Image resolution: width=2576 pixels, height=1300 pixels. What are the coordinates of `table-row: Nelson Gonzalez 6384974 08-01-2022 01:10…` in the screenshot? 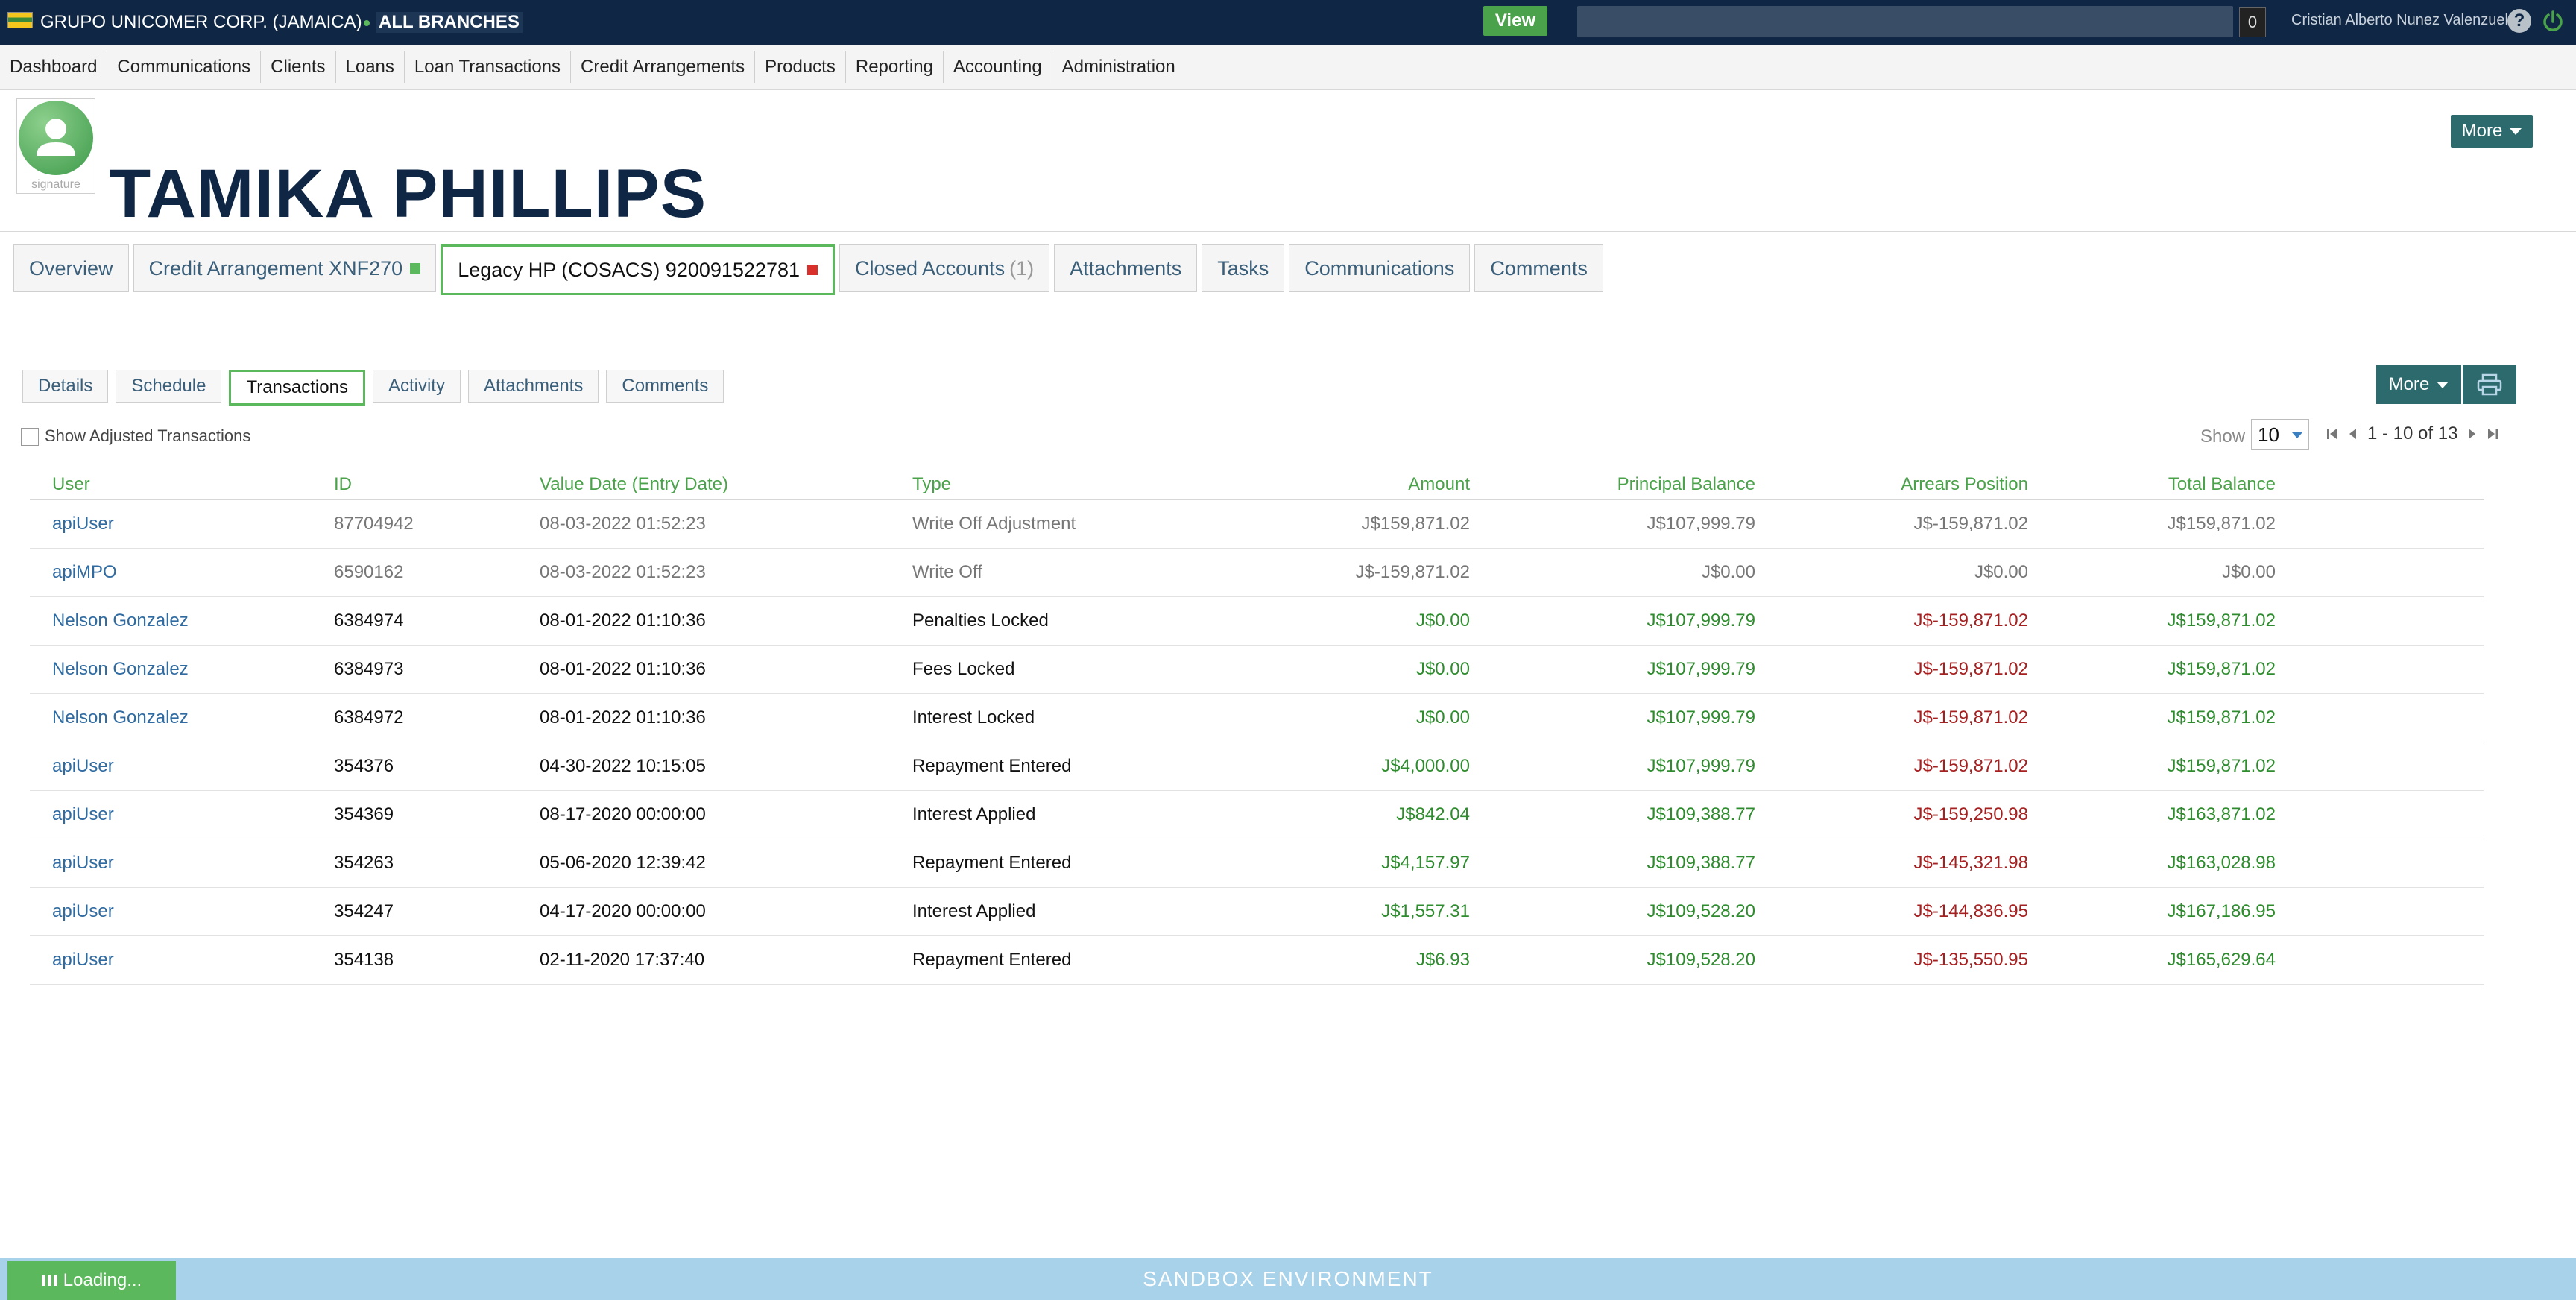 It's located at (1257, 621).